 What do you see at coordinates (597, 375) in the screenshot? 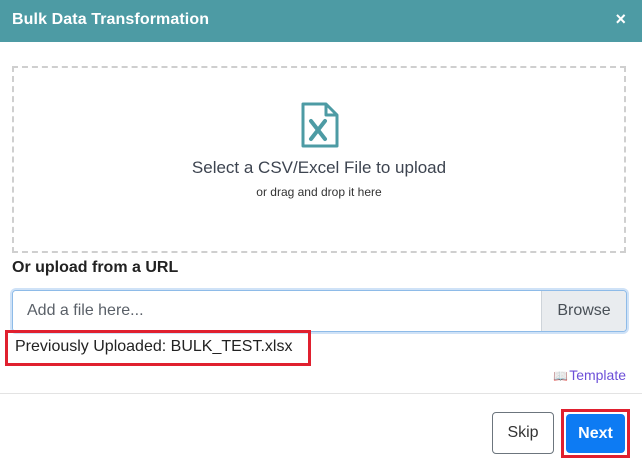
I see `template-label: Template` at bounding box center [597, 375].